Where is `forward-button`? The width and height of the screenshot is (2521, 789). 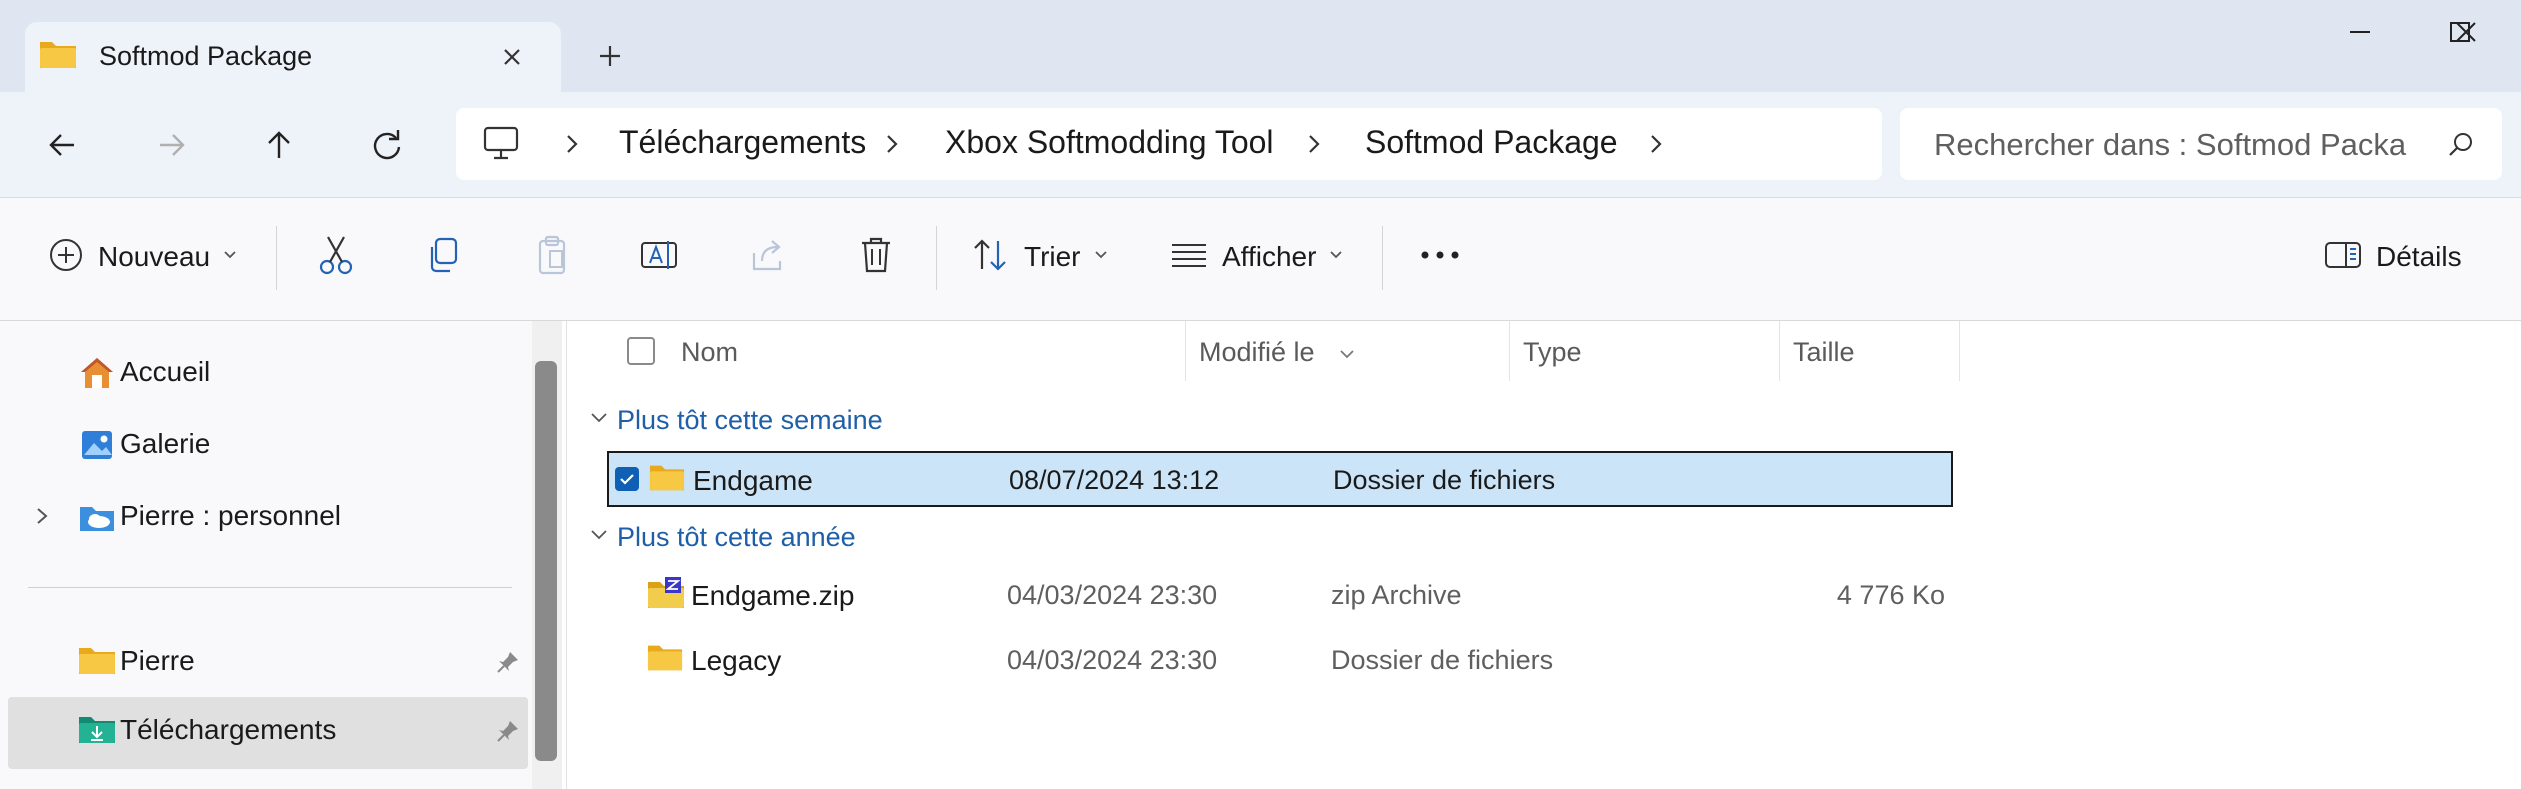
forward-button is located at coordinates (171, 145).